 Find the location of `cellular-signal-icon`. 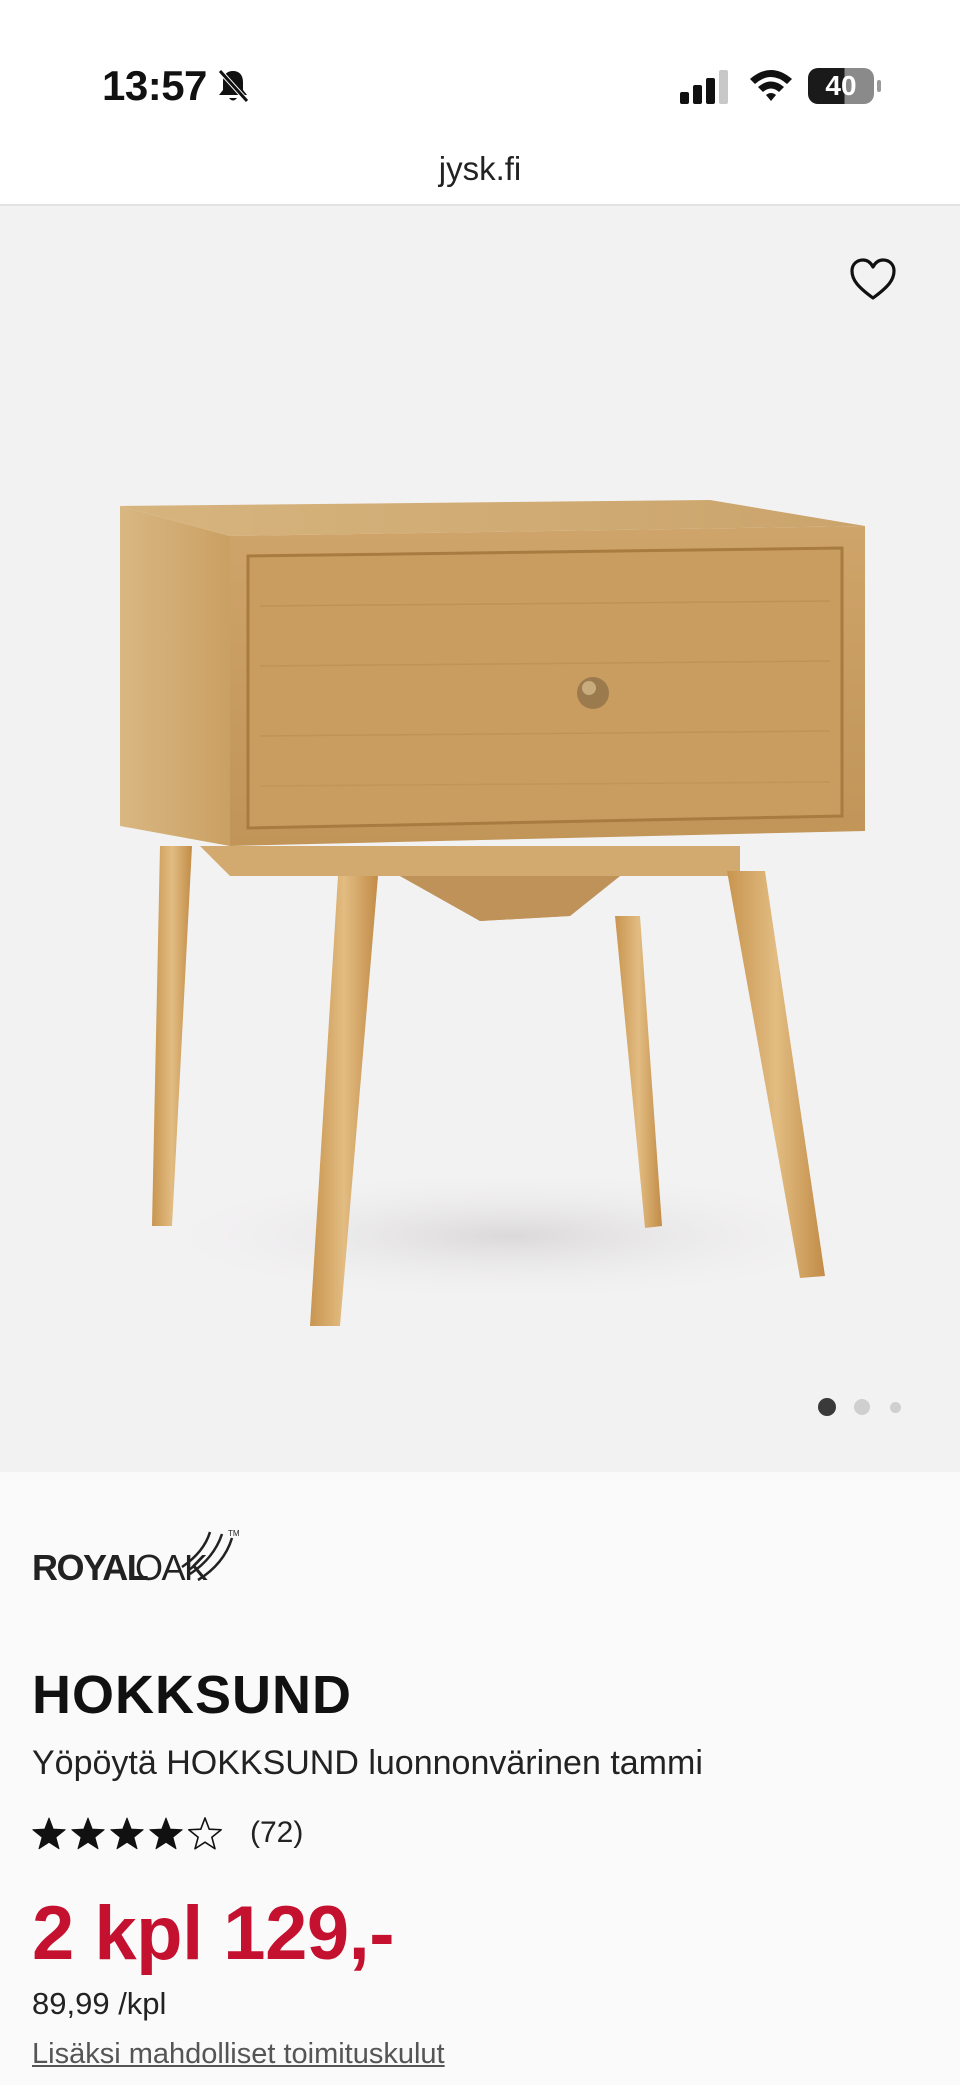

cellular-signal-icon is located at coordinates (704, 87).